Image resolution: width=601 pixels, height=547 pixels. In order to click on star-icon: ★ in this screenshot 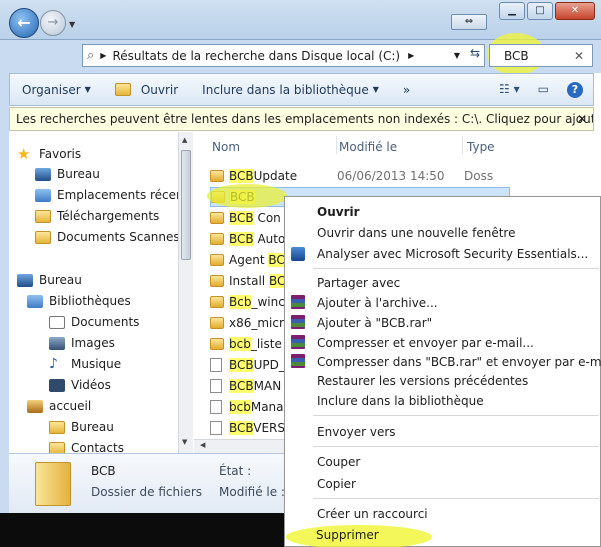, I will do `click(24, 154)`.